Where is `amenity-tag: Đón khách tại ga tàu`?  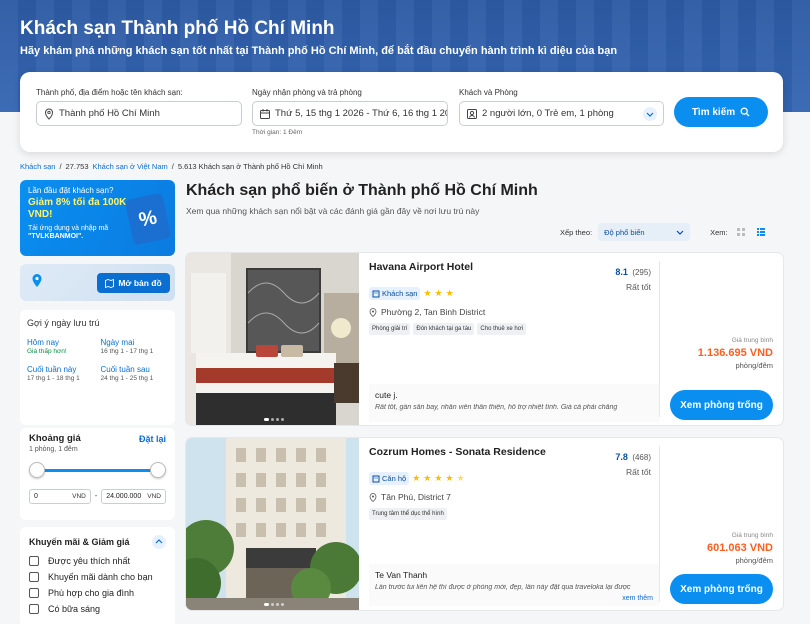 amenity-tag: Đón khách tại ga tàu is located at coordinates (444, 329).